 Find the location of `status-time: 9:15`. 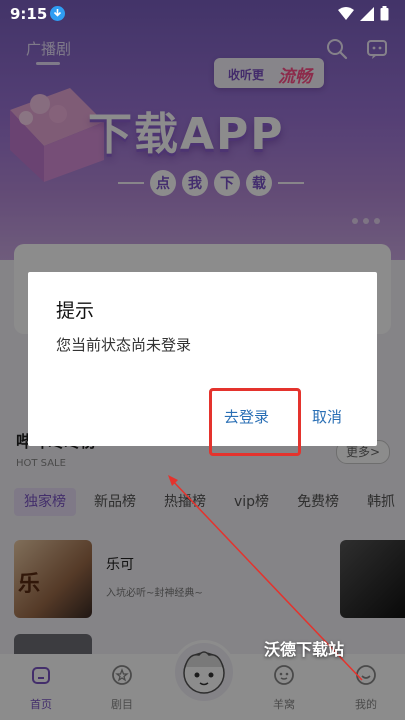

status-time: 9:15 is located at coordinates (29, 14).